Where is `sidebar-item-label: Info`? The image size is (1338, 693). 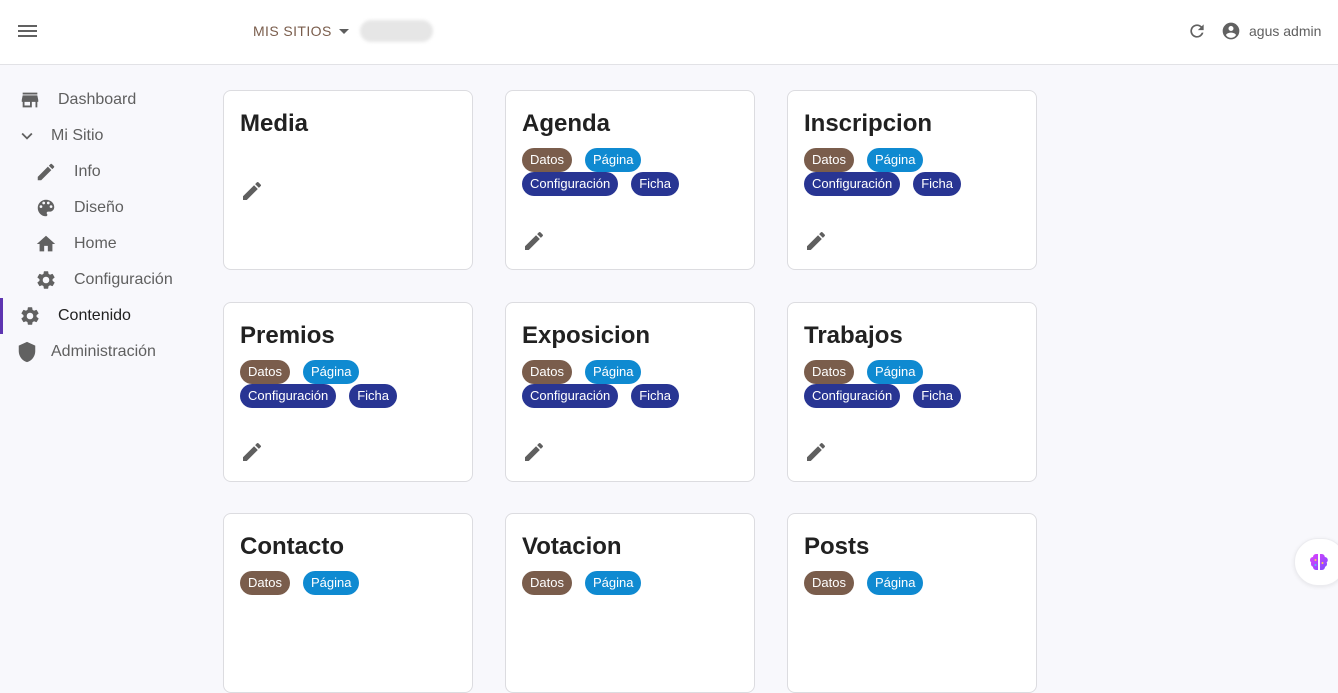
sidebar-item-label: Info is located at coordinates (87, 171).